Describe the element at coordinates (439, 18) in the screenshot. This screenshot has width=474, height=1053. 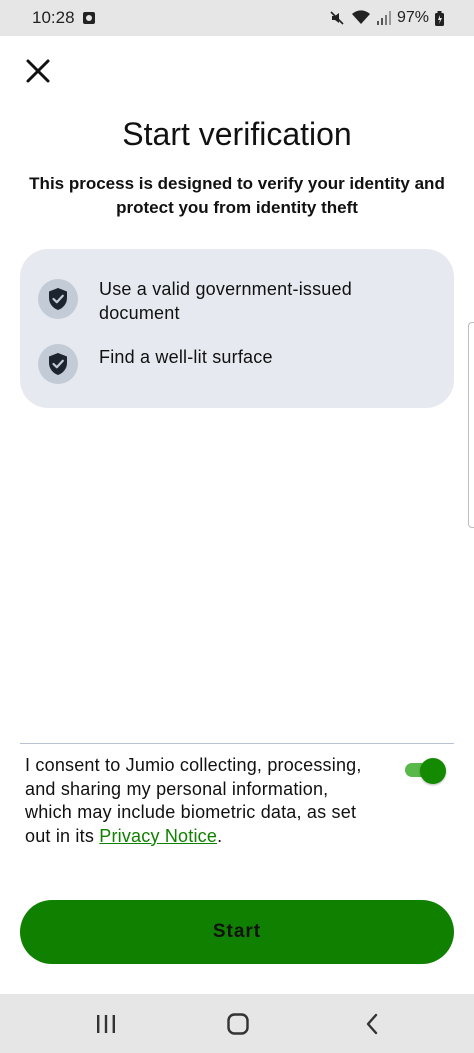
I see `battery-icon` at that location.